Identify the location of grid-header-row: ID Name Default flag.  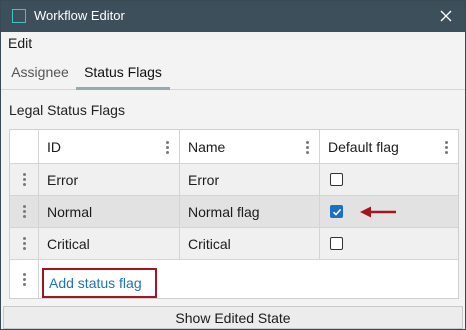
(234, 147).